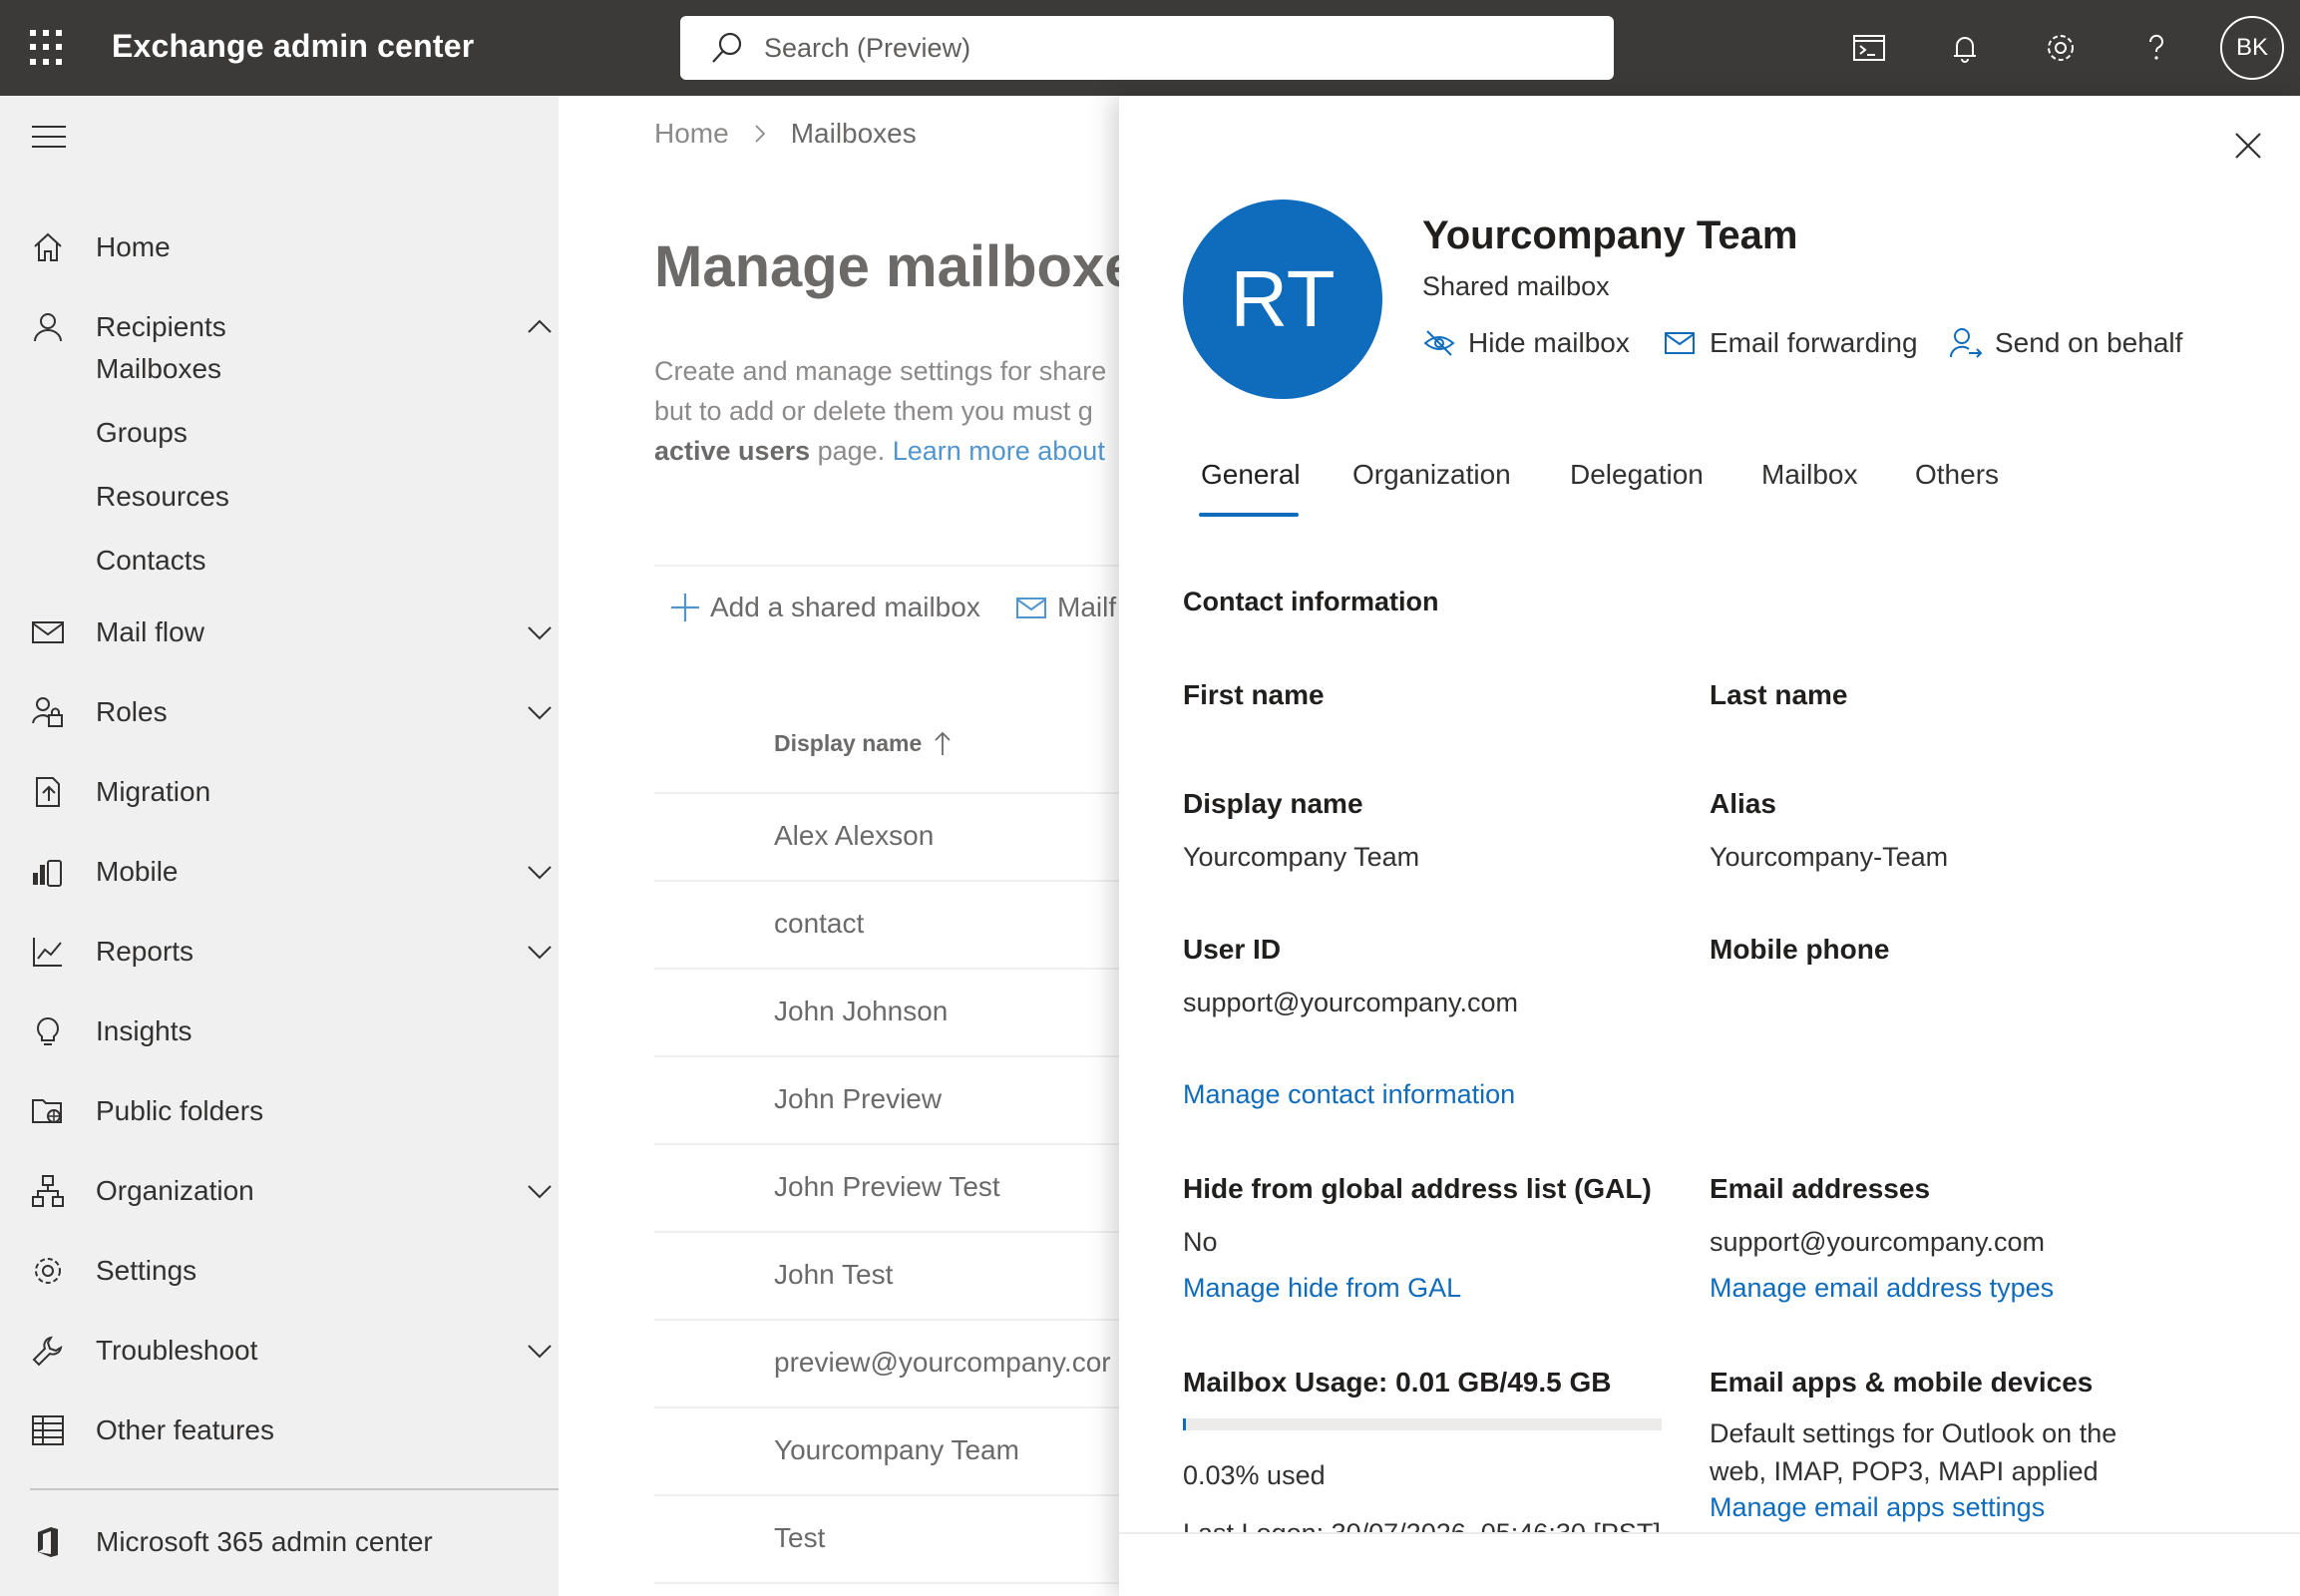  I want to click on app-launcher-icon, so click(48, 48).